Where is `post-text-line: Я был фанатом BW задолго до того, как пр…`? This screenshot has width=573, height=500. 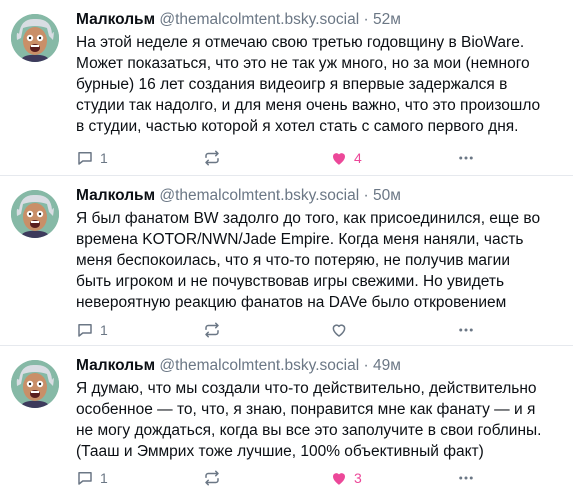 post-text-line: Я был фанатом BW задолго до того, как пр… is located at coordinates (308, 218).